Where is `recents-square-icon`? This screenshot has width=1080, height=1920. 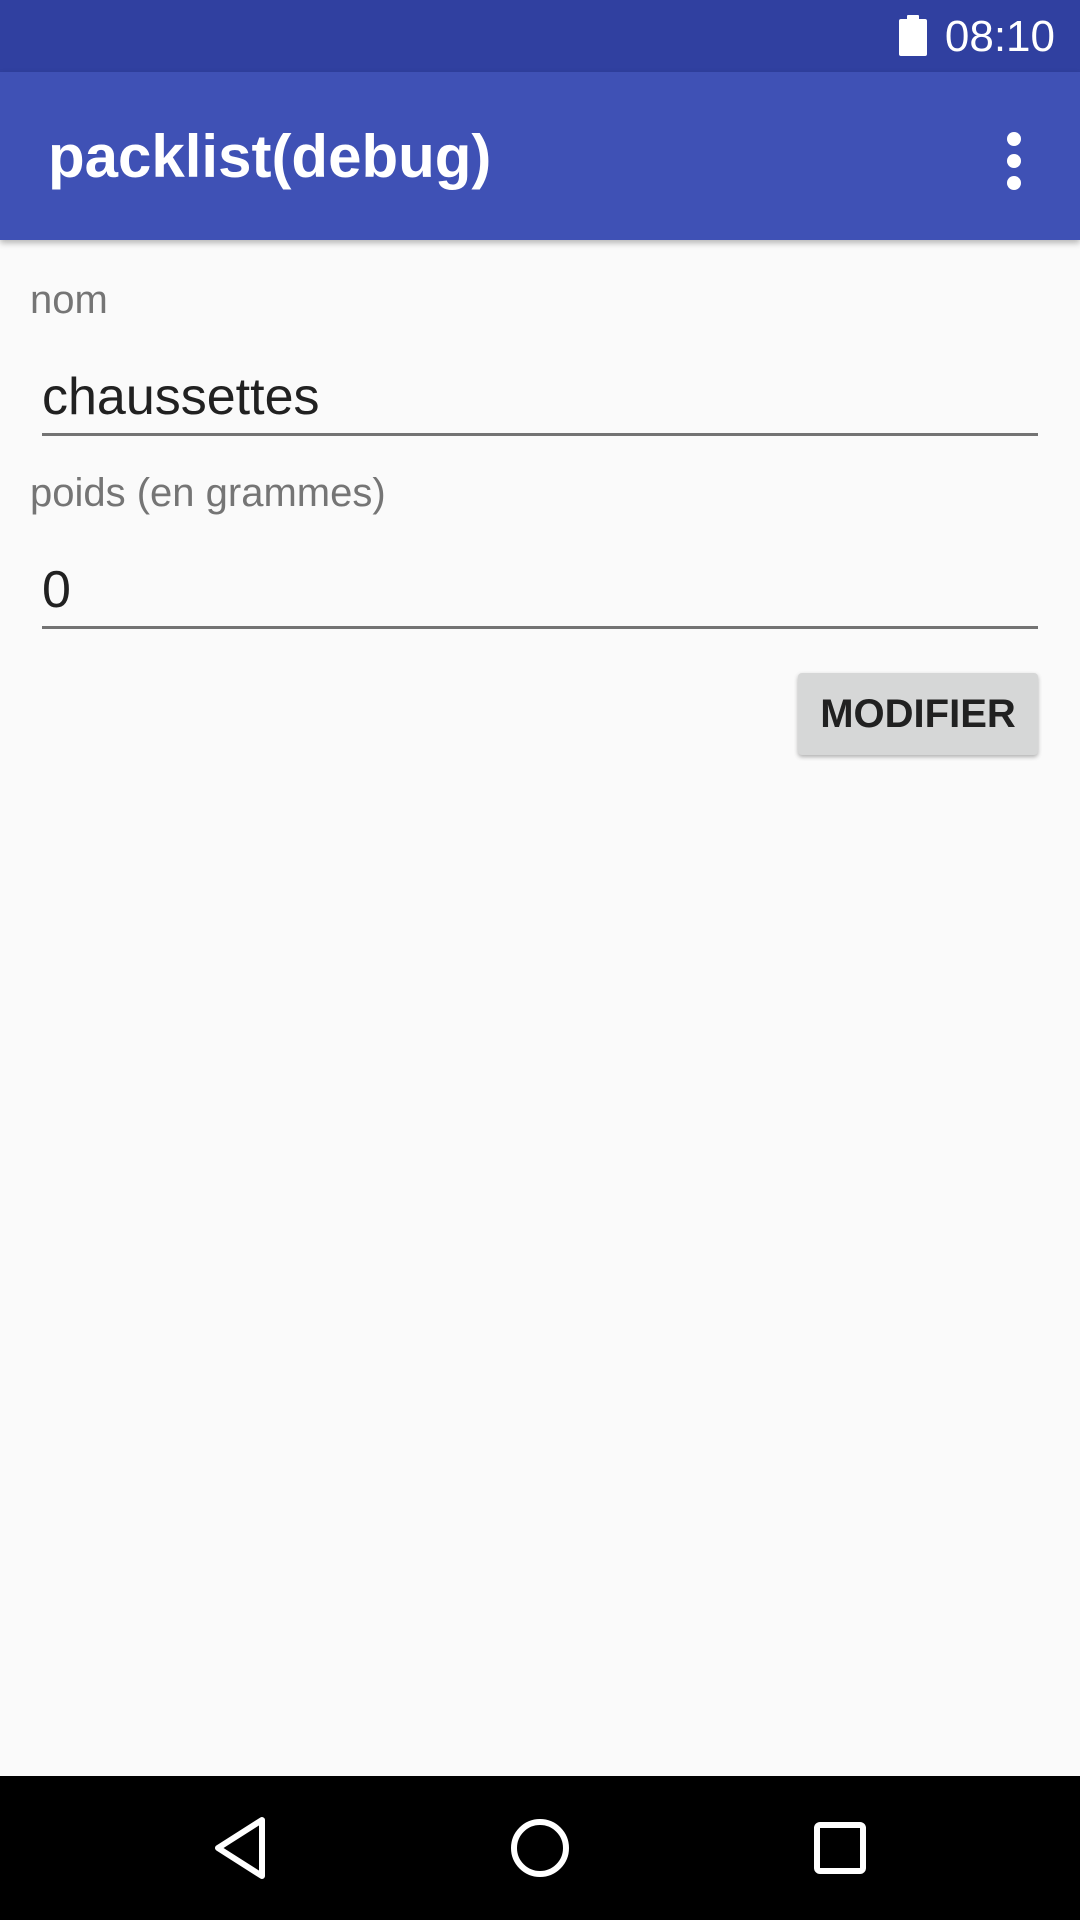
recents-square-icon is located at coordinates (840, 1848).